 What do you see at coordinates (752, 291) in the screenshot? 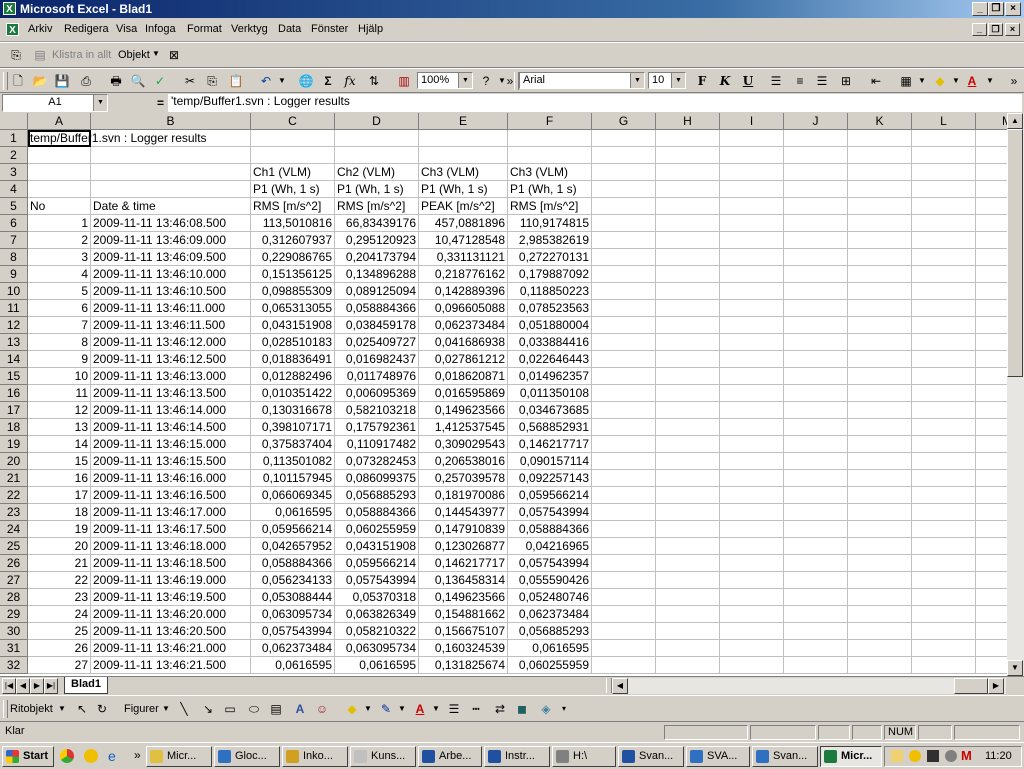
I see `cell-i10` at bounding box center [752, 291].